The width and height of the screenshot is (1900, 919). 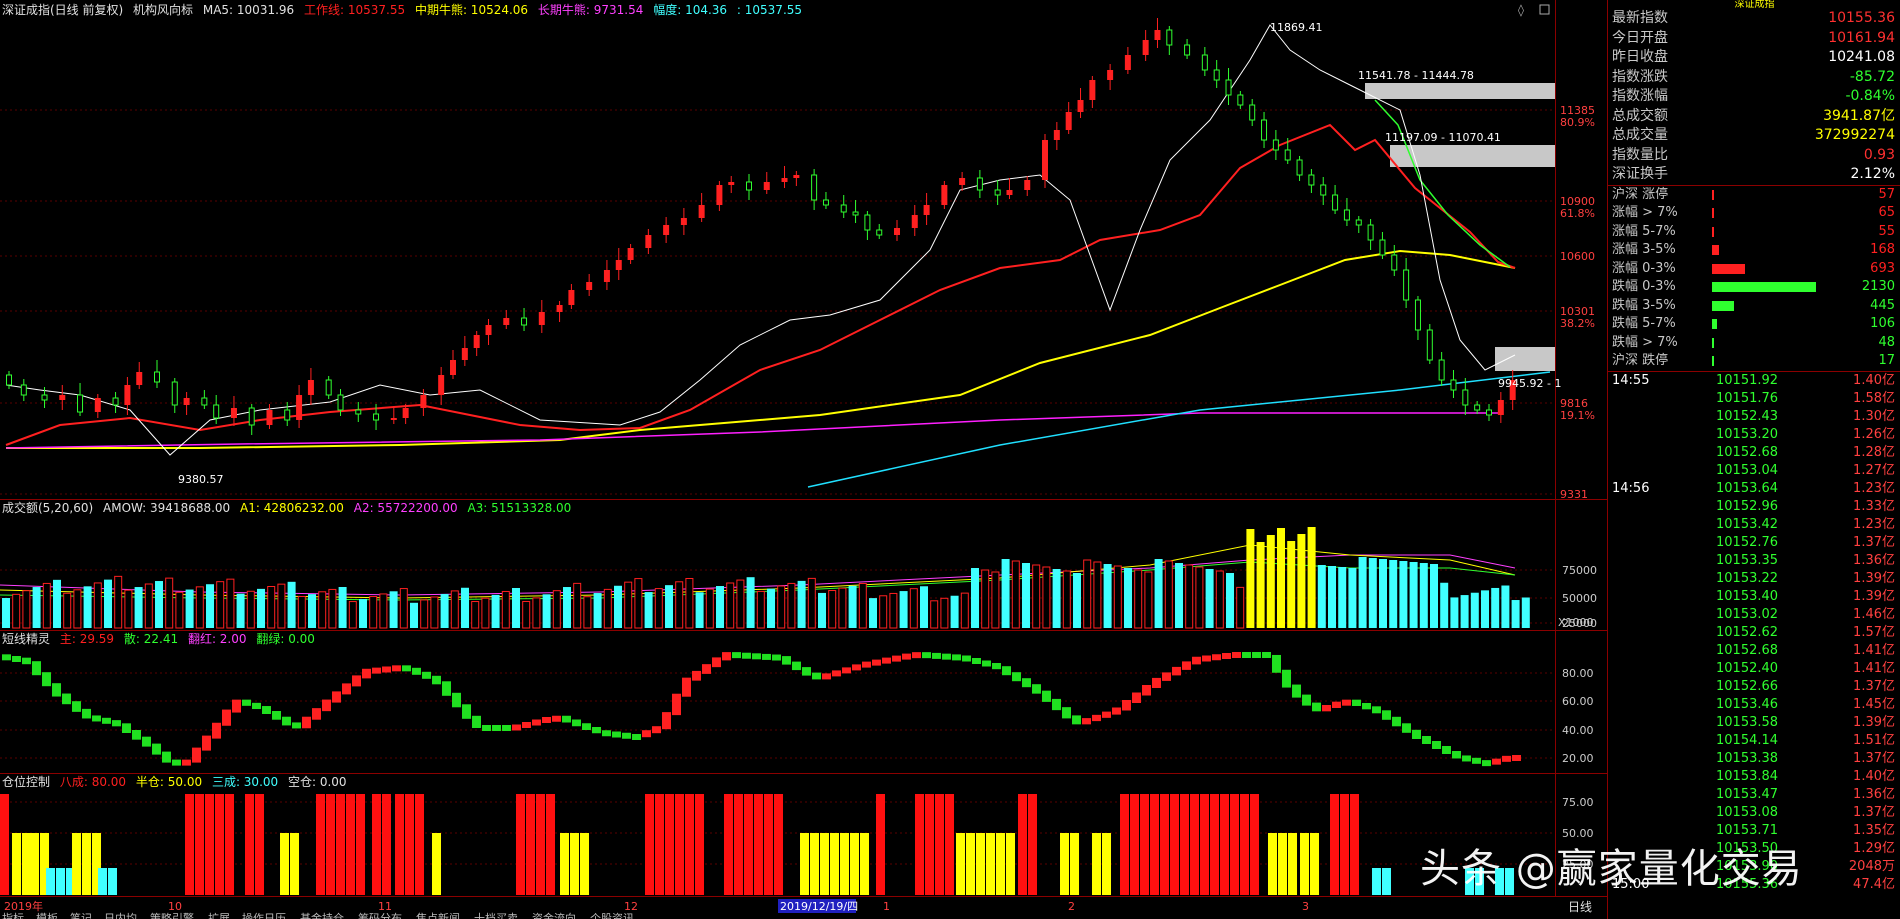 What do you see at coordinates (1754, 58) in the screenshot?
I see `quote-row: 昨日收盘 10241.08` at bounding box center [1754, 58].